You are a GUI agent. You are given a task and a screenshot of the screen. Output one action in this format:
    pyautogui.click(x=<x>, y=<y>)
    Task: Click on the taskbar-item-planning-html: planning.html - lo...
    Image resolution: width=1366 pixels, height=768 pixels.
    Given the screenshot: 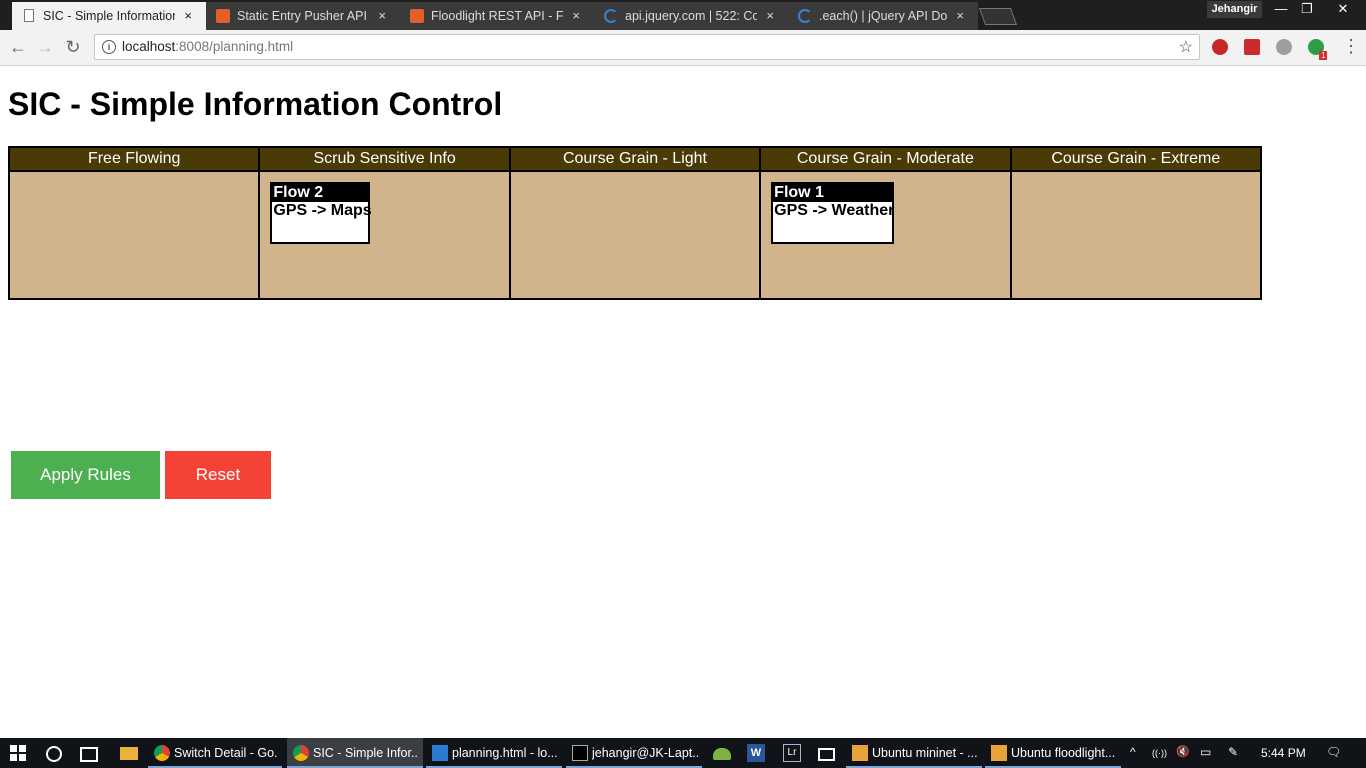 What is the action you would take?
    pyautogui.click(x=494, y=753)
    